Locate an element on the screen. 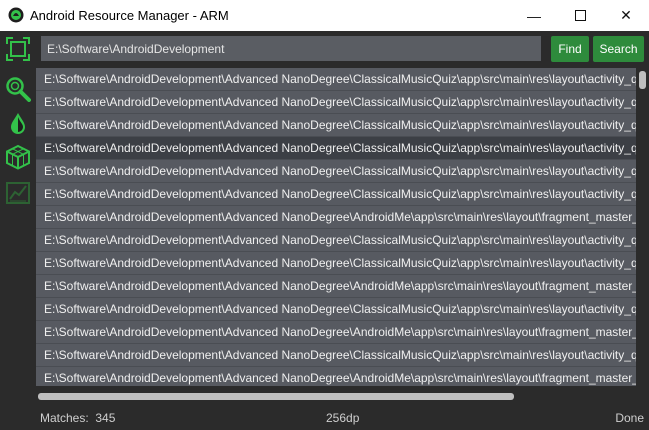 The image size is (649, 430). magnifier-icon is located at coordinates (18, 89).